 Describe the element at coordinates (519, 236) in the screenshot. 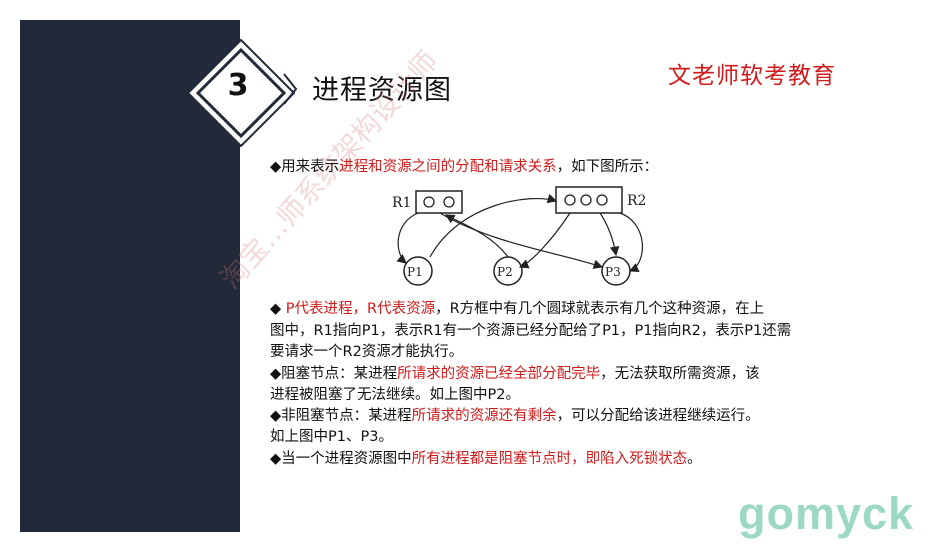

I see `resource-allocation-diagram: R1 R2 P1 P2 P3` at that location.